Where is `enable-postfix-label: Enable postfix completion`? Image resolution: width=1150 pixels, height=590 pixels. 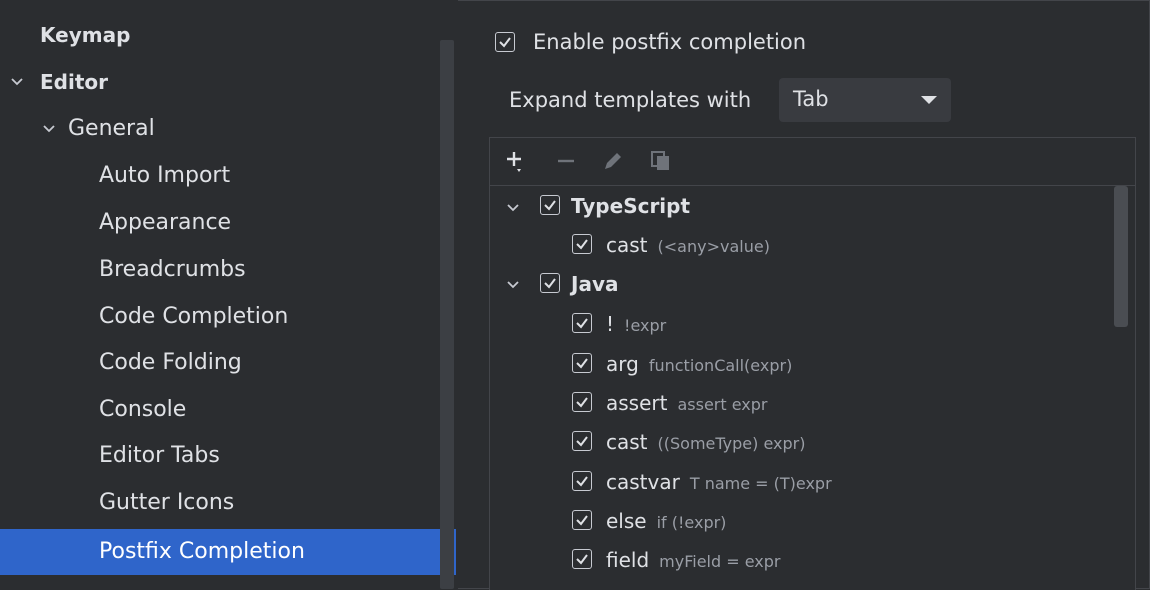
enable-postfix-label: Enable postfix completion is located at coordinates (669, 42).